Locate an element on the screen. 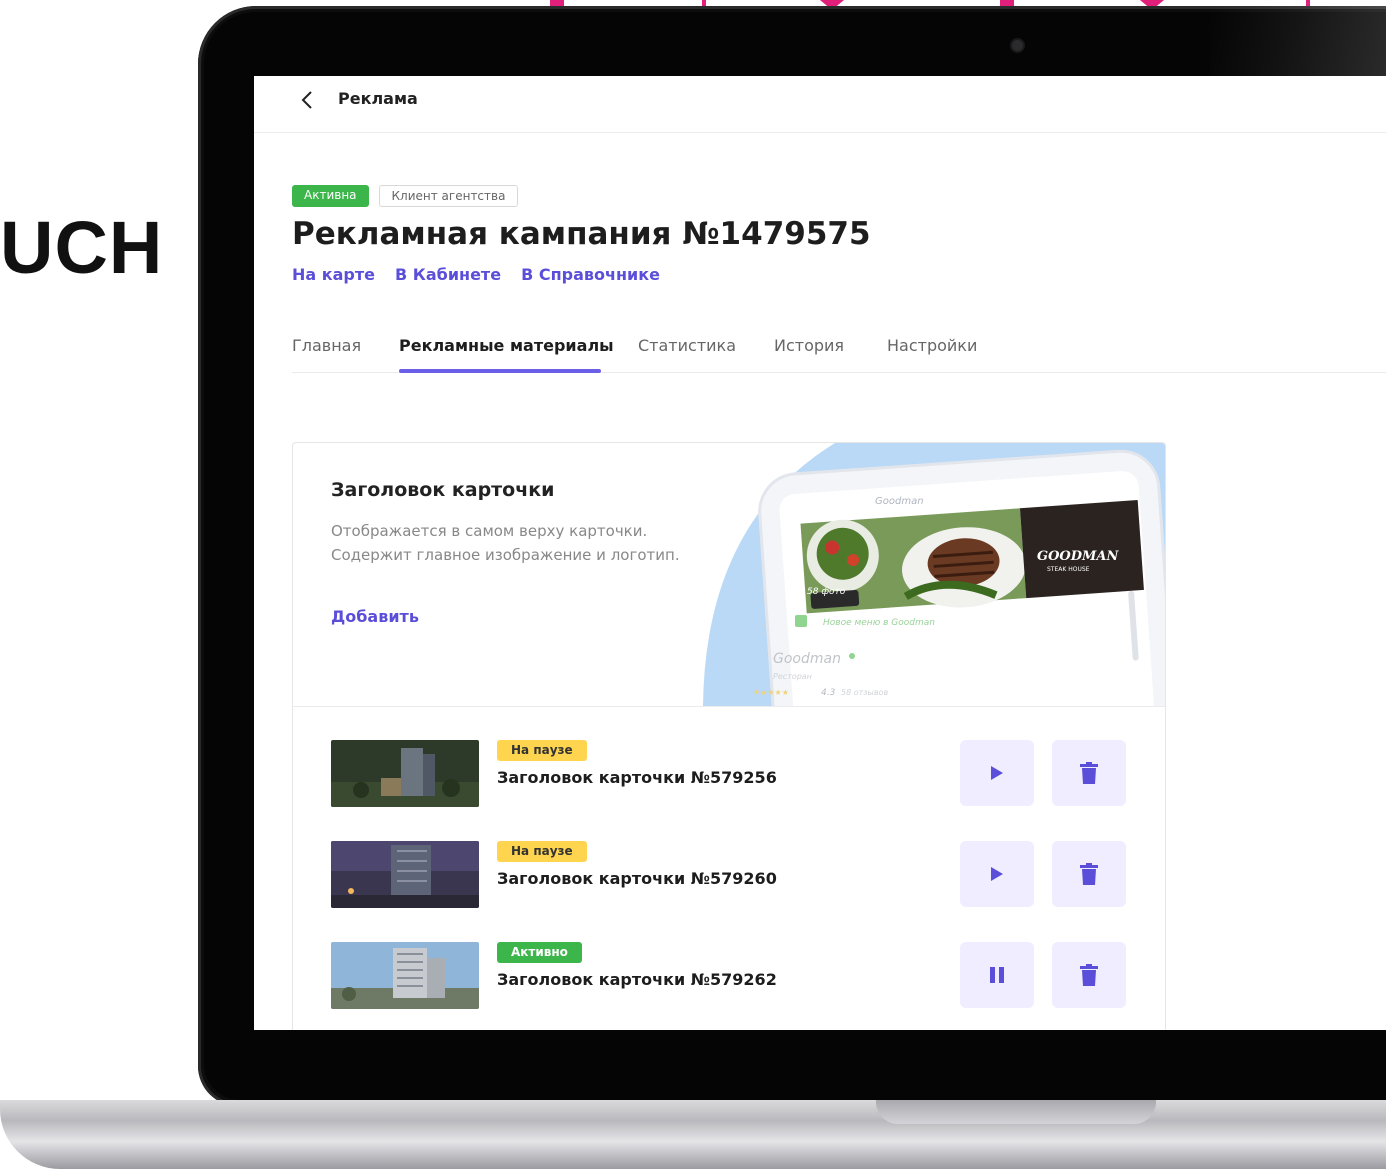  chevron-left-icon is located at coordinates (308, 100).